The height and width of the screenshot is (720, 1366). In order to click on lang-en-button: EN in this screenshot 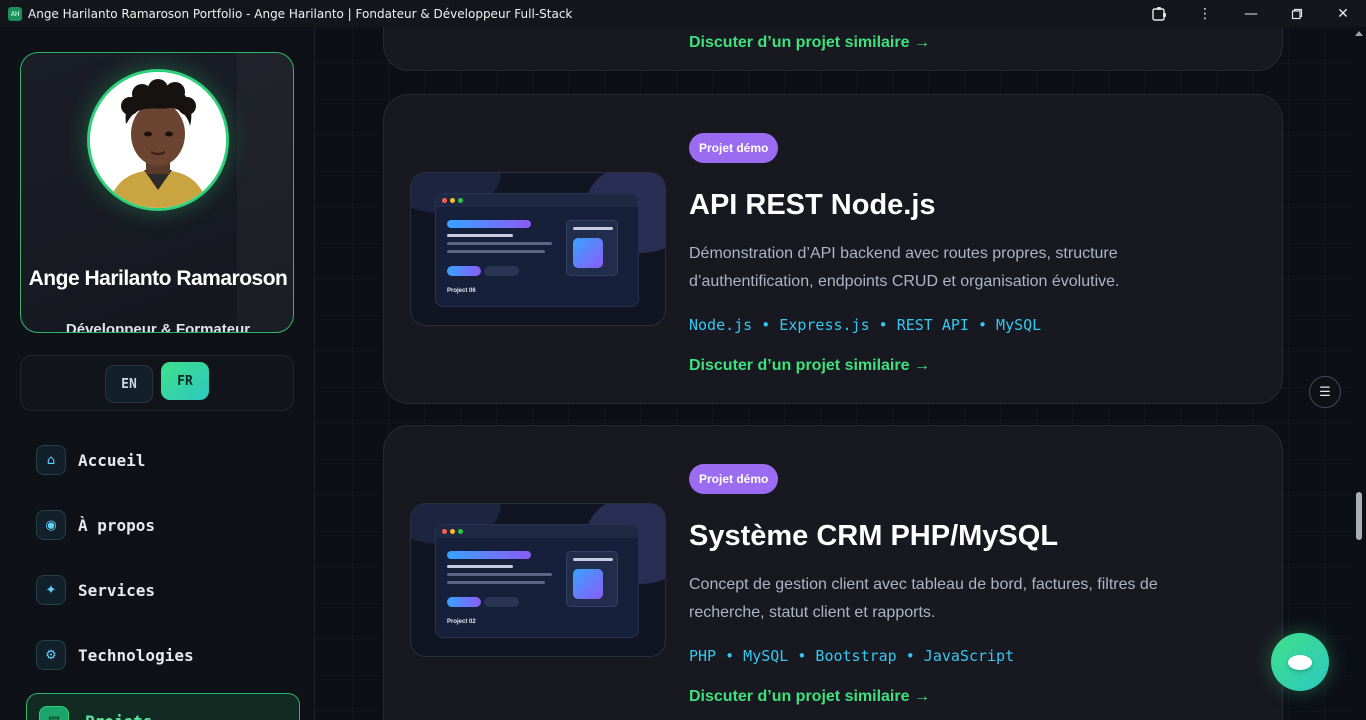, I will do `click(129, 384)`.